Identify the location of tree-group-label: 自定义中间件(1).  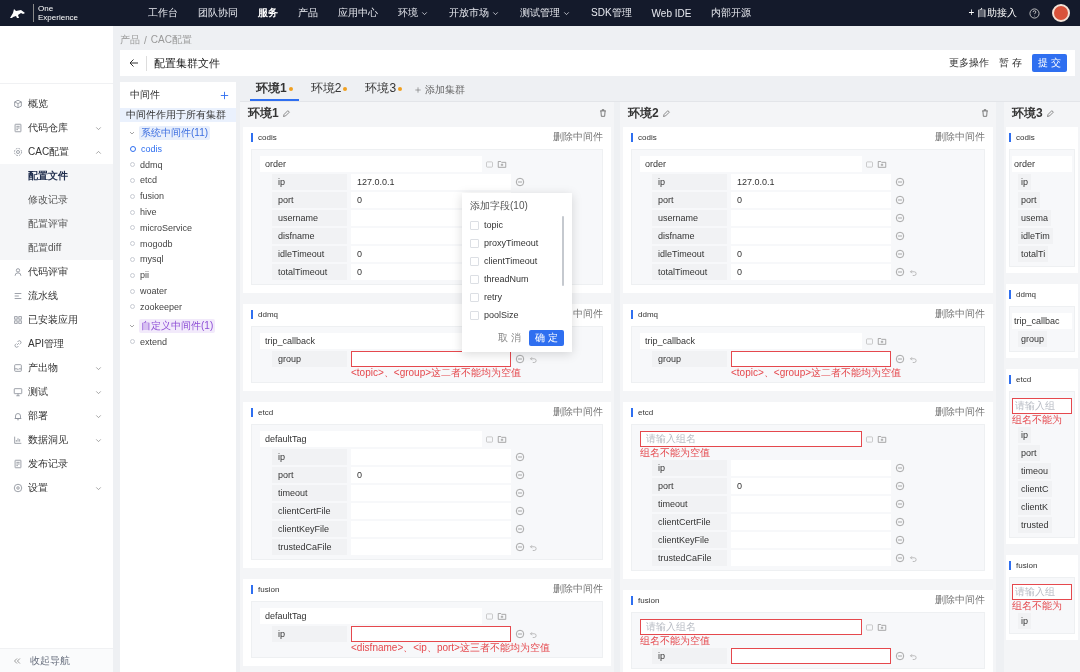
(177, 325).